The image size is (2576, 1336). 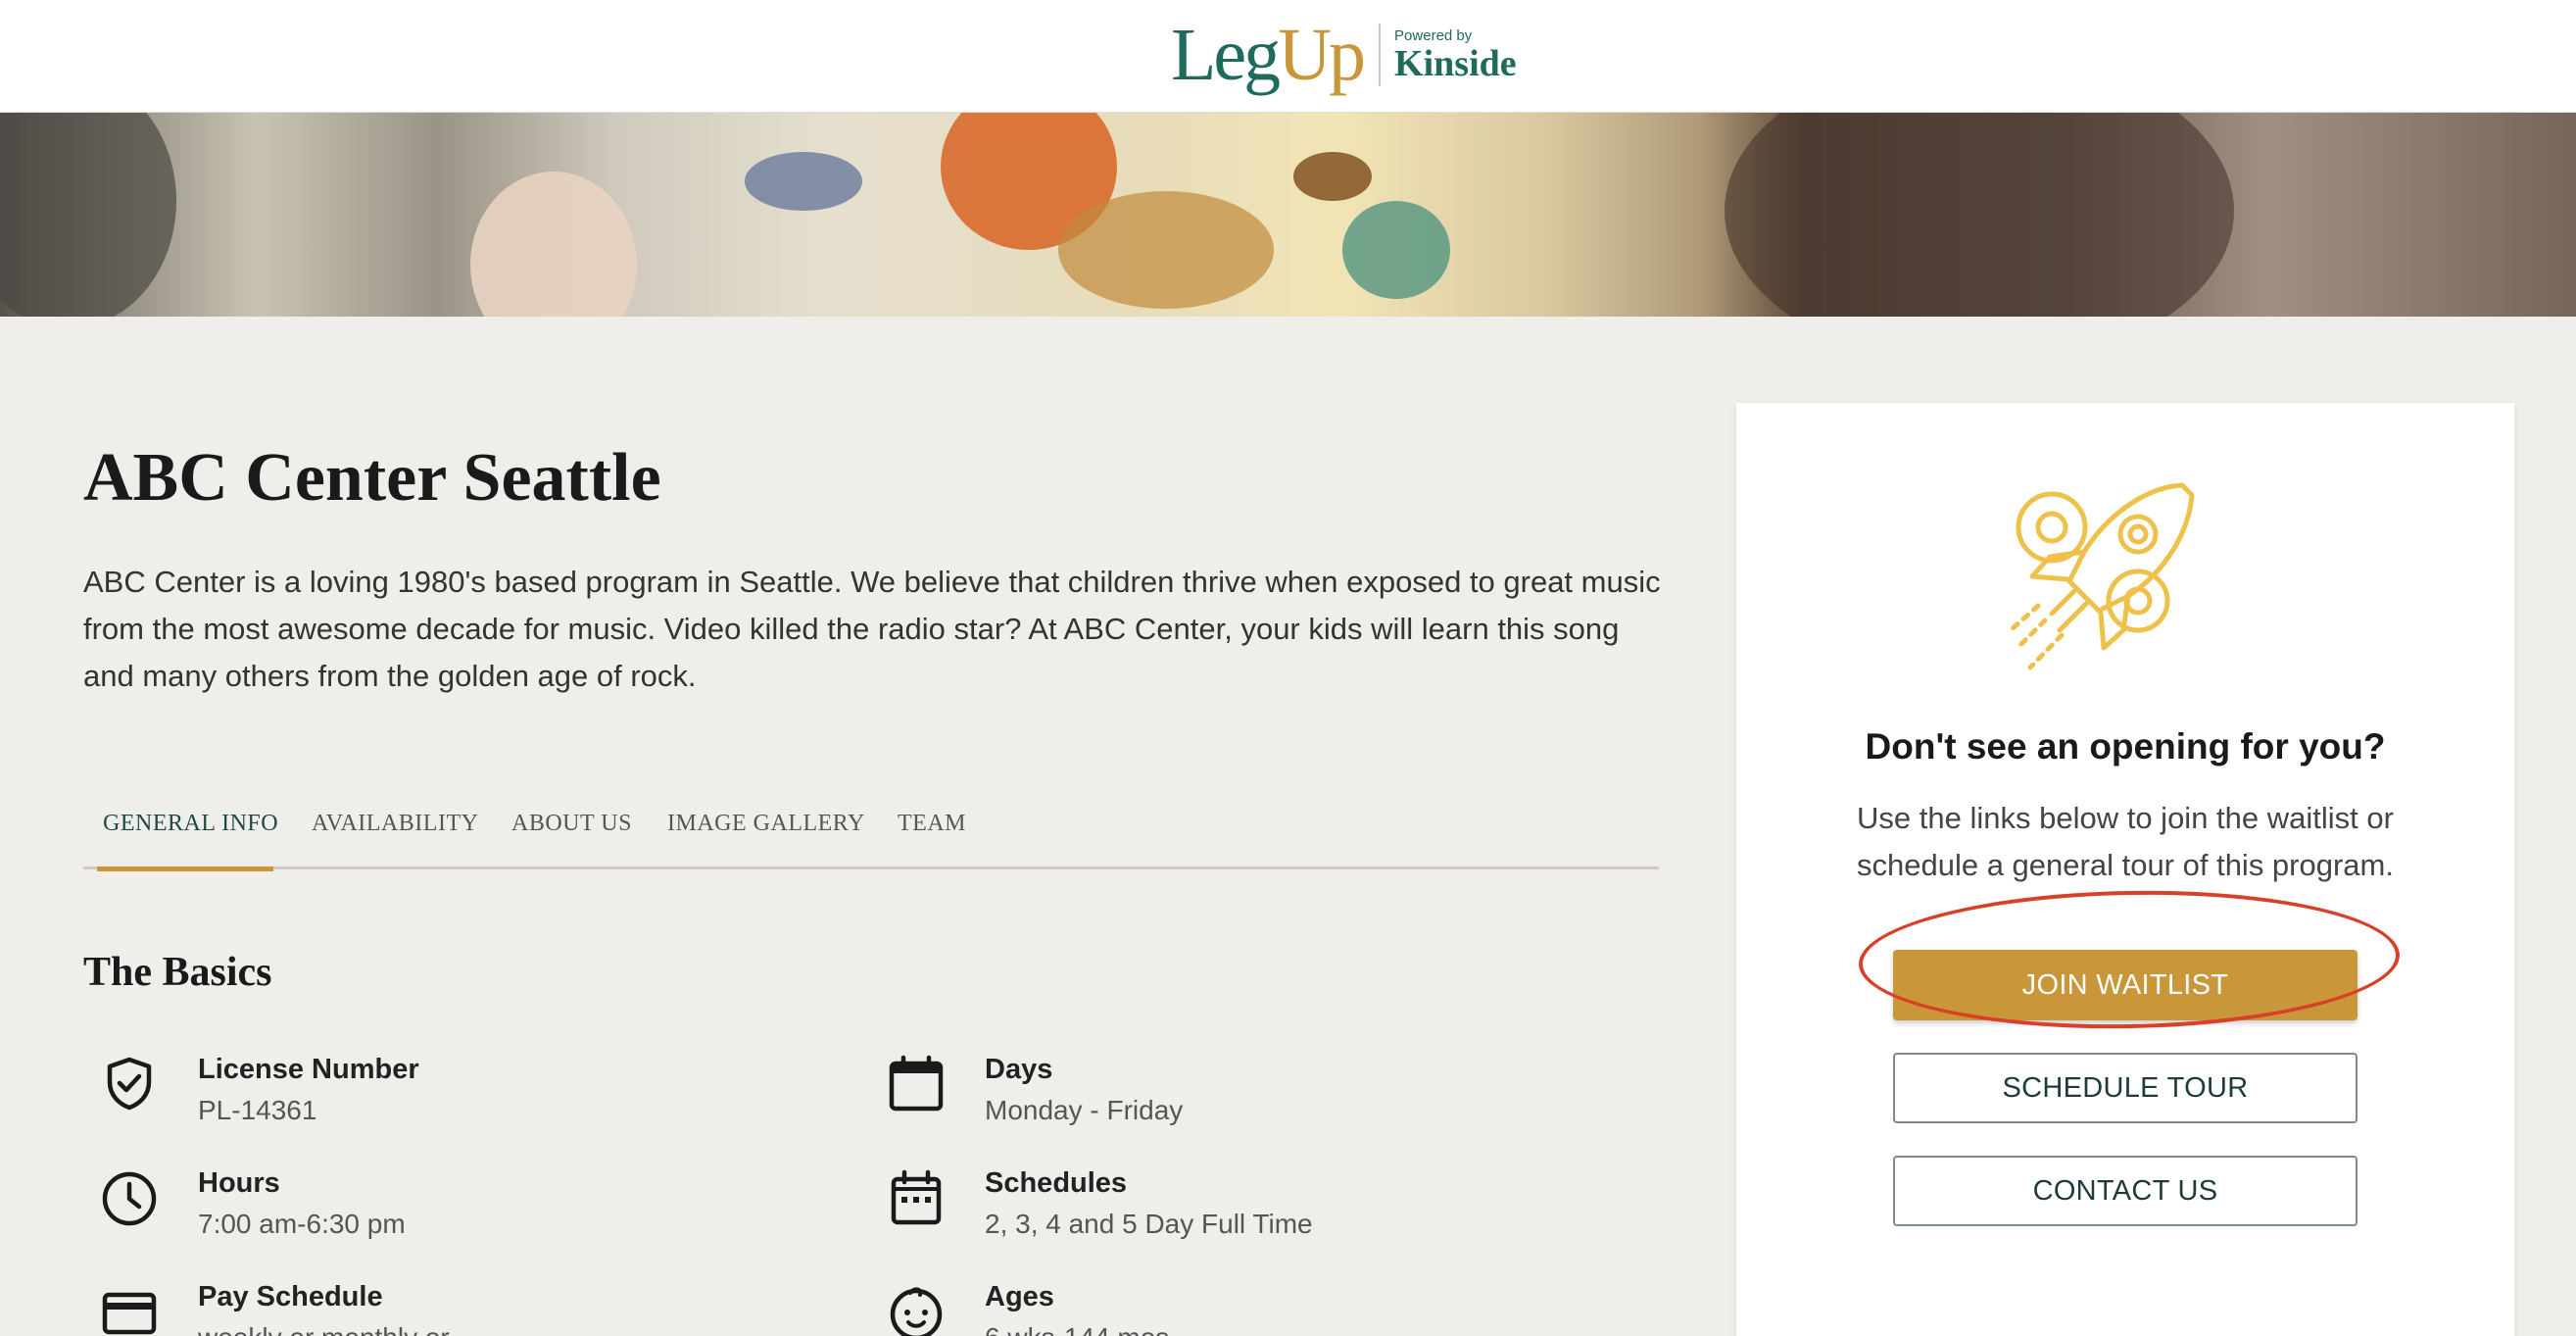 I want to click on fact-value: Monday - Friday, so click(x=1084, y=1110).